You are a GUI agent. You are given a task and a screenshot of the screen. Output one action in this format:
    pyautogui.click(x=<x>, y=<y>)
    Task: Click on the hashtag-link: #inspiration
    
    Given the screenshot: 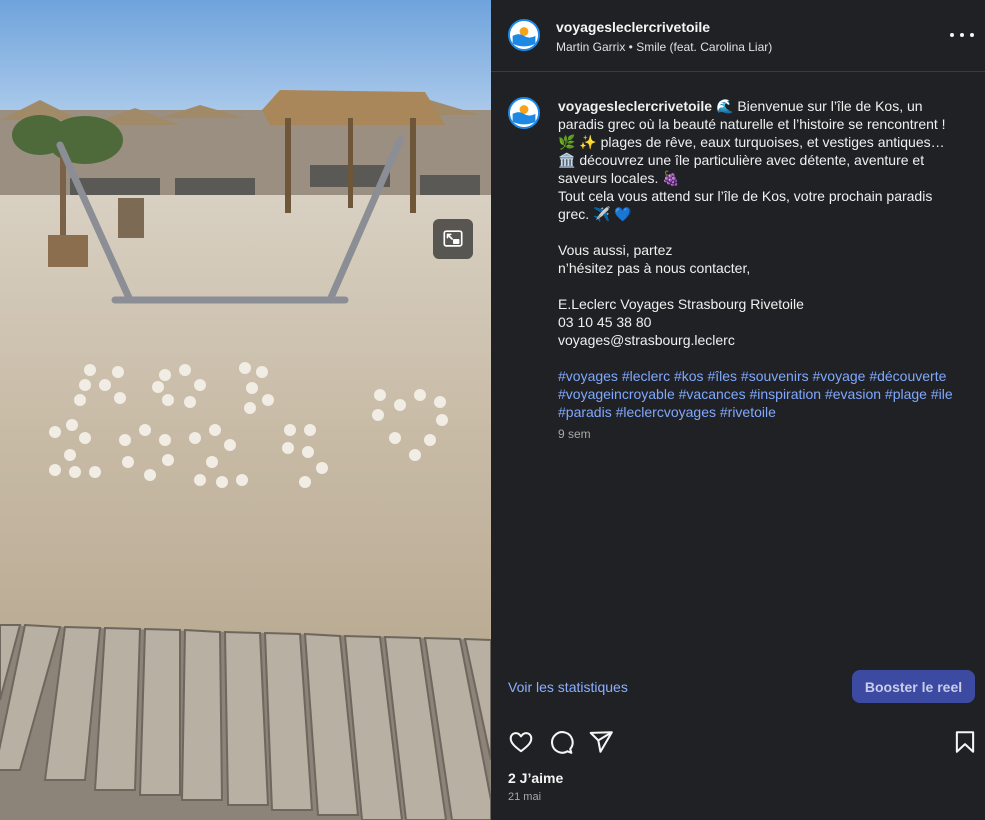 What is the action you would take?
    pyautogui.click(x=785, y=394)
    